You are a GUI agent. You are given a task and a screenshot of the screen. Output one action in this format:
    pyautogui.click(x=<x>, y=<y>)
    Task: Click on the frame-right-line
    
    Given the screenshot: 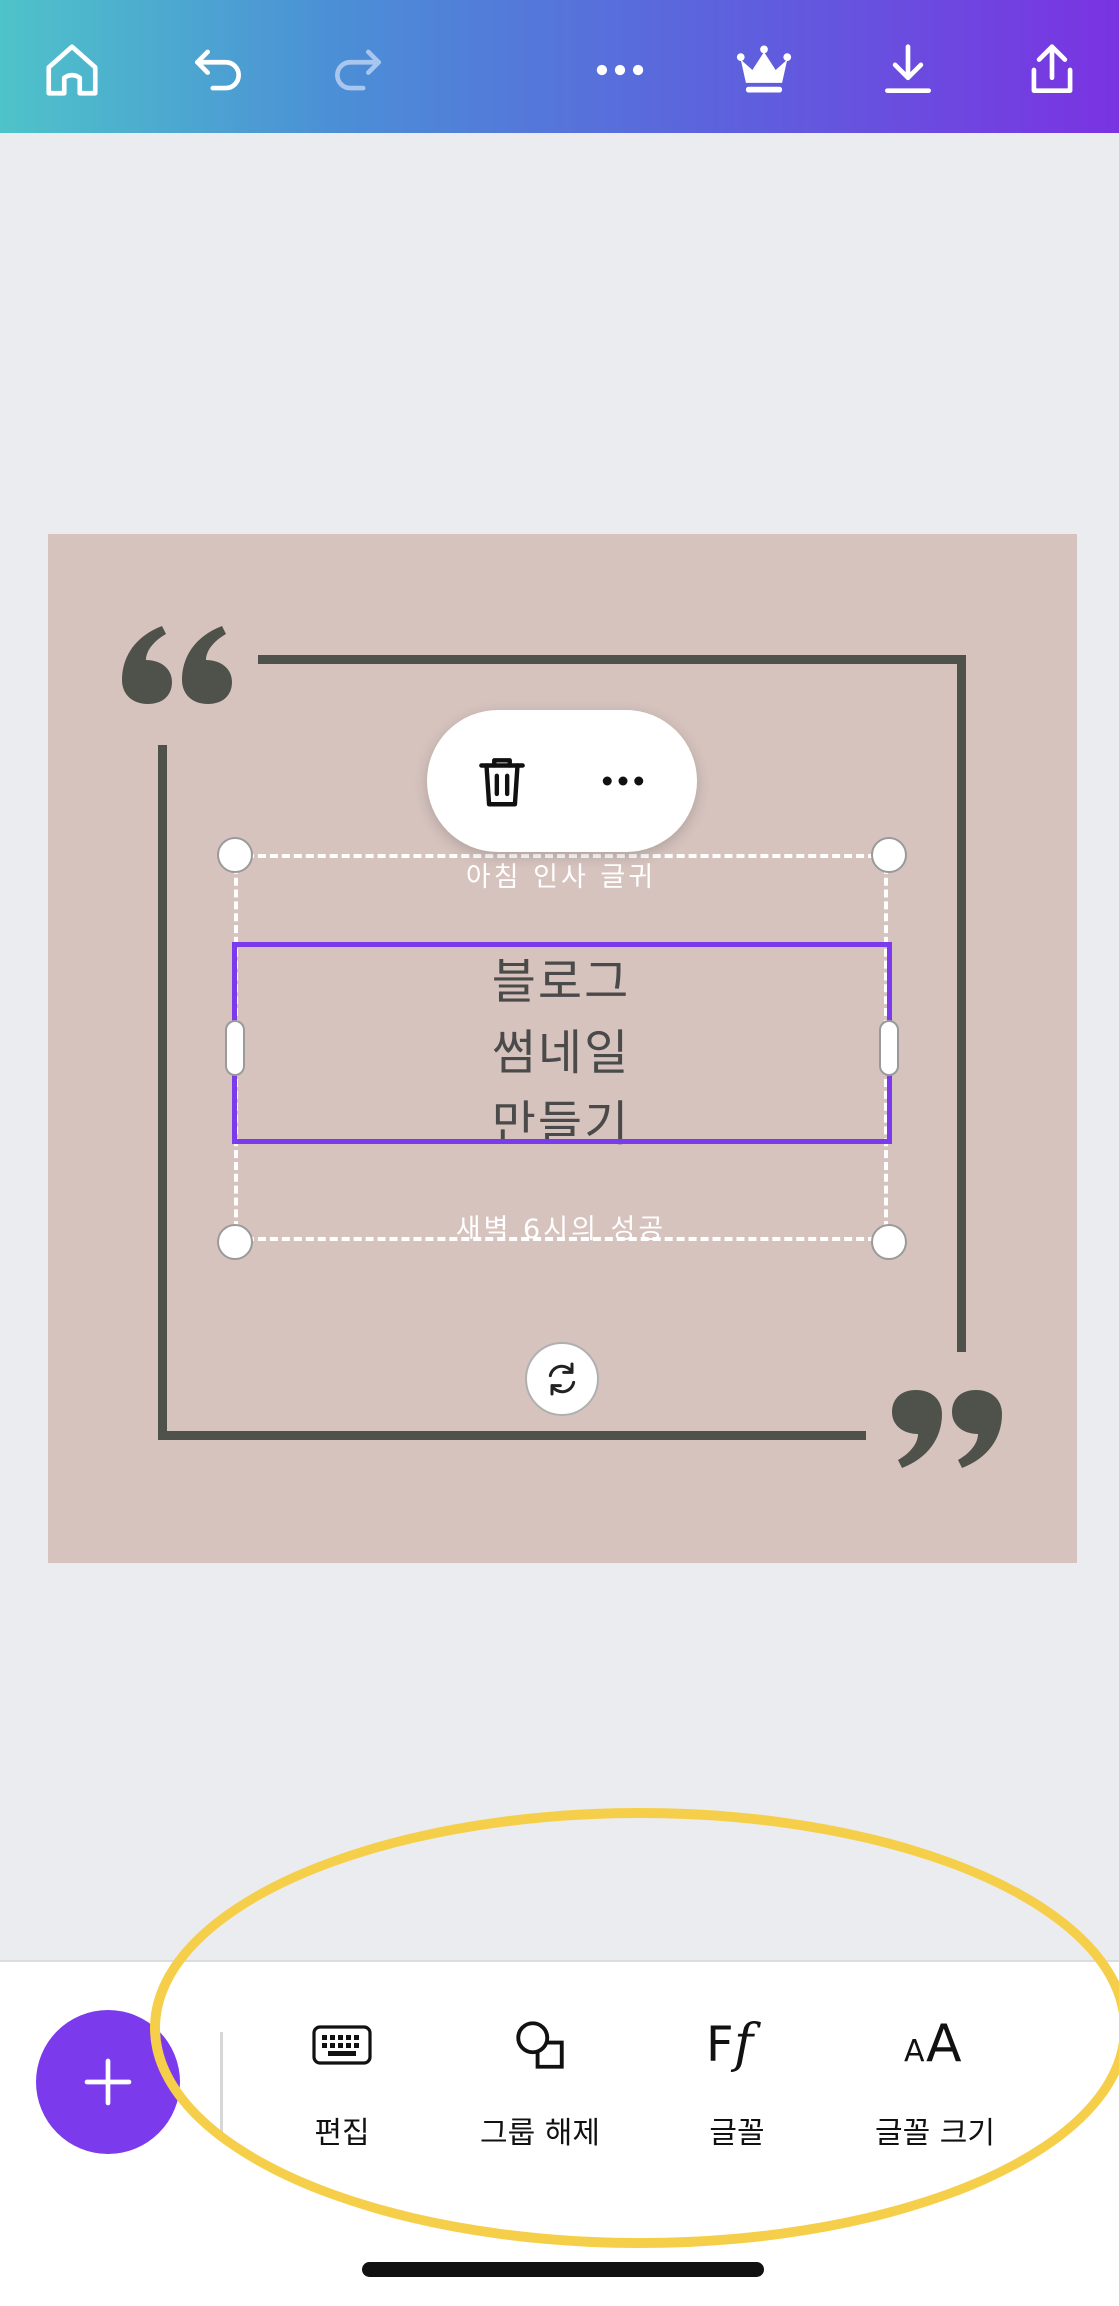 What is the action you would take?
    pyautogui.click(x=961, y=1003)
    